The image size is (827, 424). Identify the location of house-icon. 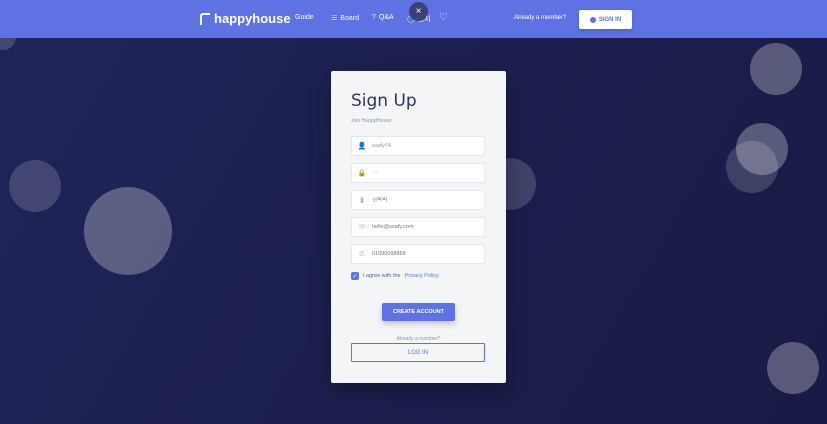
(205, 18).